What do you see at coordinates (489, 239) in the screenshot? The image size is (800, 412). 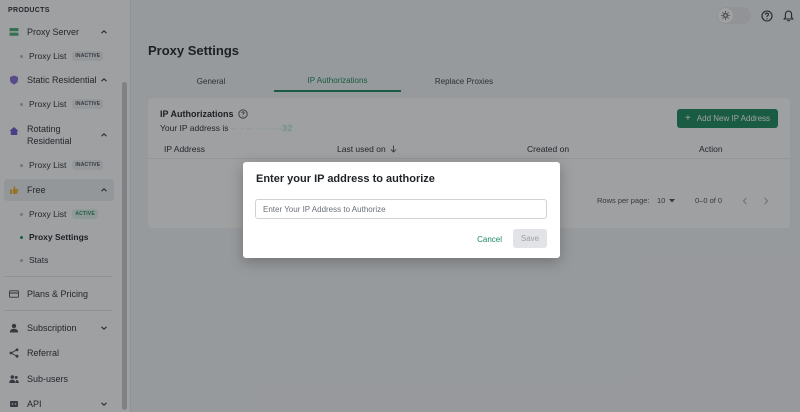 I see `cancel-button: Cancel` at bounding box center [489, 239].